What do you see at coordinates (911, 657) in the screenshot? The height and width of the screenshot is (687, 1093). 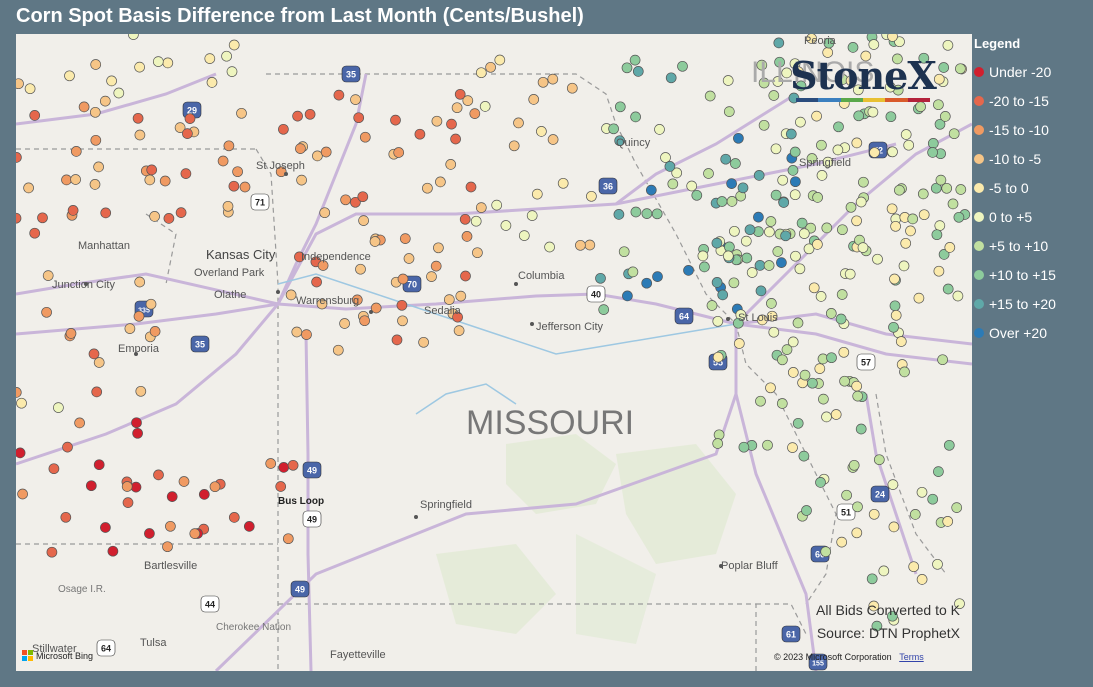 I see `terms-link: Terms` at bounding box center [911, 657].